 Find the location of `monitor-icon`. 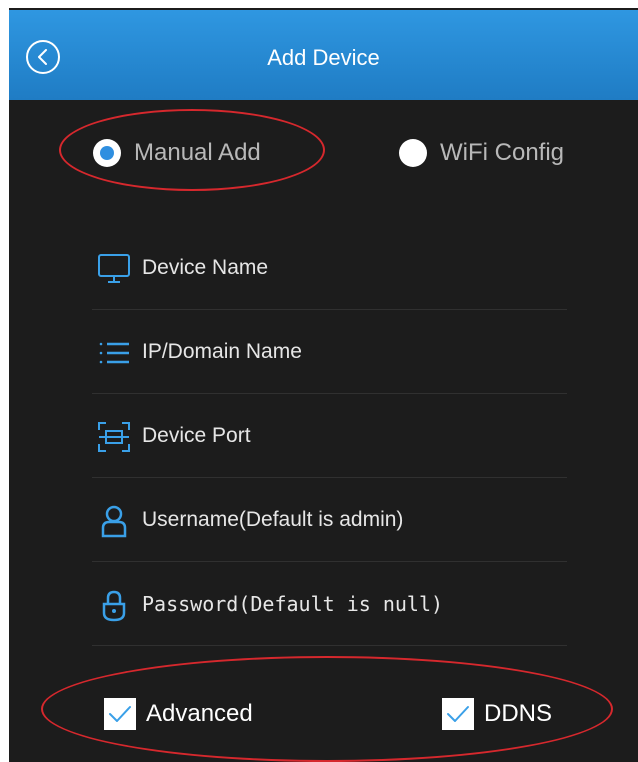

monitor-icon is located at coordinates (114, 268).